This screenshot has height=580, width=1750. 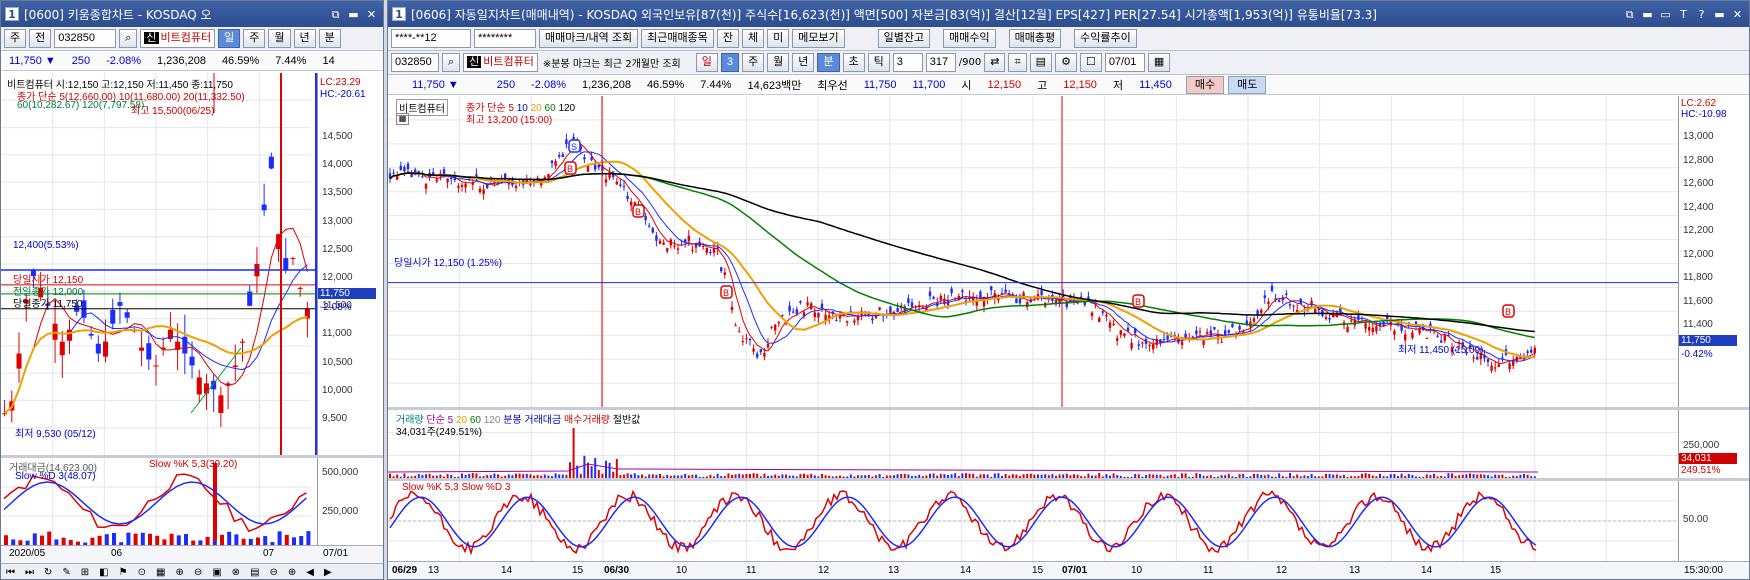 What do you see at coordinates (1035, 38) in the screenshot?
I see `trade-summary-button: 매매총평` at bounding box center [1035, 38].